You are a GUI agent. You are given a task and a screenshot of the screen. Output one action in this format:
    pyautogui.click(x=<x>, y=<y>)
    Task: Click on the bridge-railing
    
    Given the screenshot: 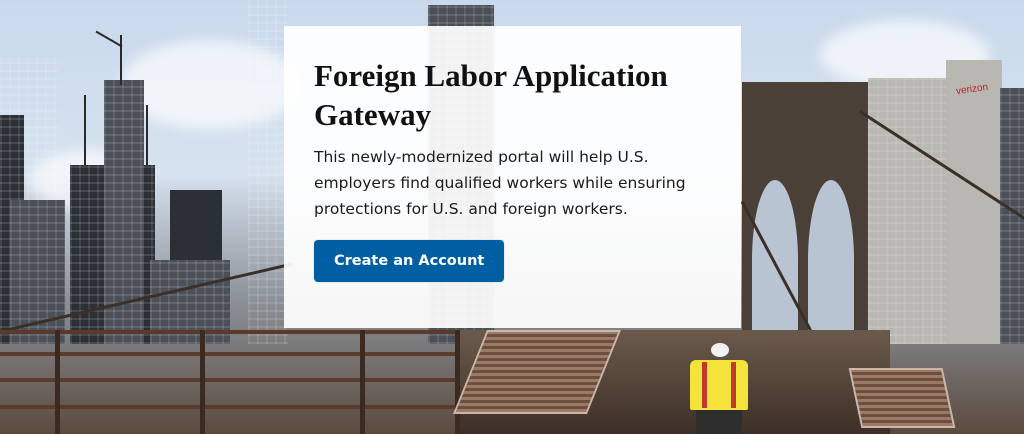 What is the action you would take?
    pyautogui.click(x=250, y=407)
    